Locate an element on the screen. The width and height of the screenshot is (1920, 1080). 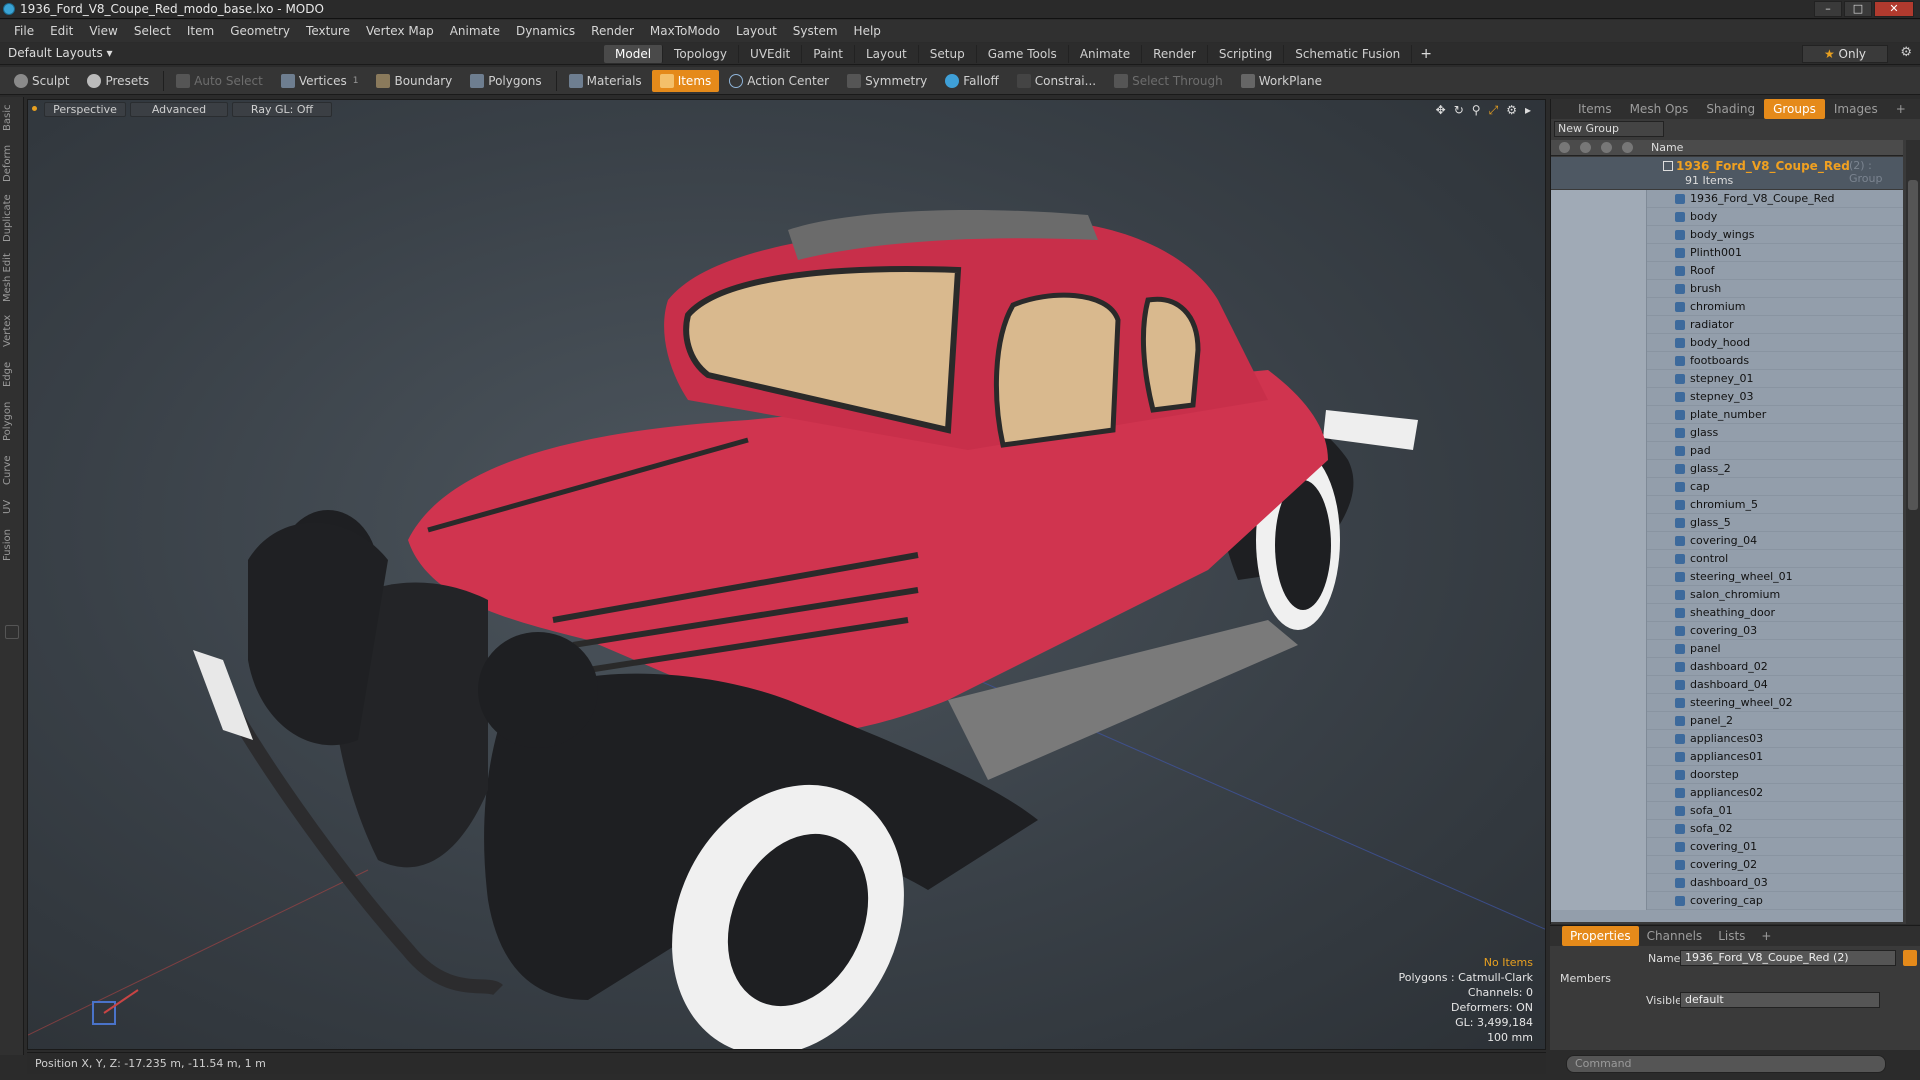
tab-mesh-ops: Mesh Ops is located at coordinates (1659, 109).